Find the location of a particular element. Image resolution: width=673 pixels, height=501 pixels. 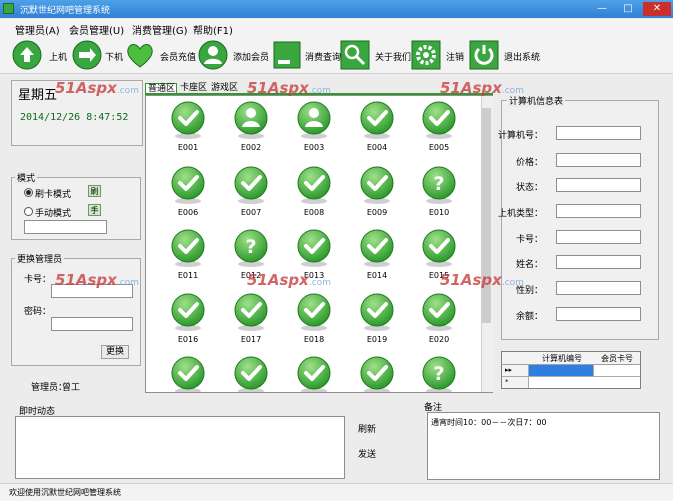

machine-card-table: 计算机编号 会员卡号 ▸▸ * is located at coordinates (571, 370).